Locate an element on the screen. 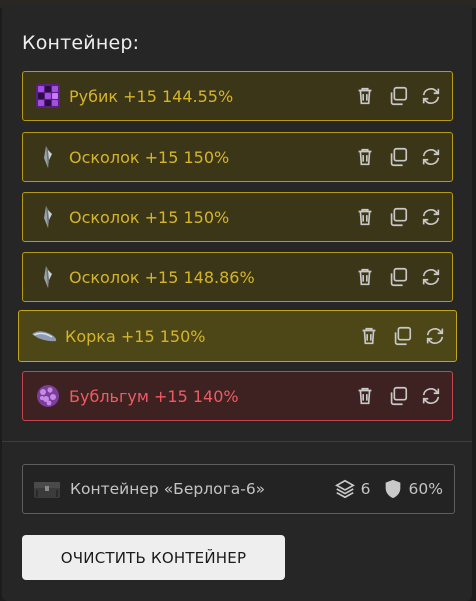 The width and height of the screenshot is (476, 601). layers-icon is located at coordinates (344, 489).